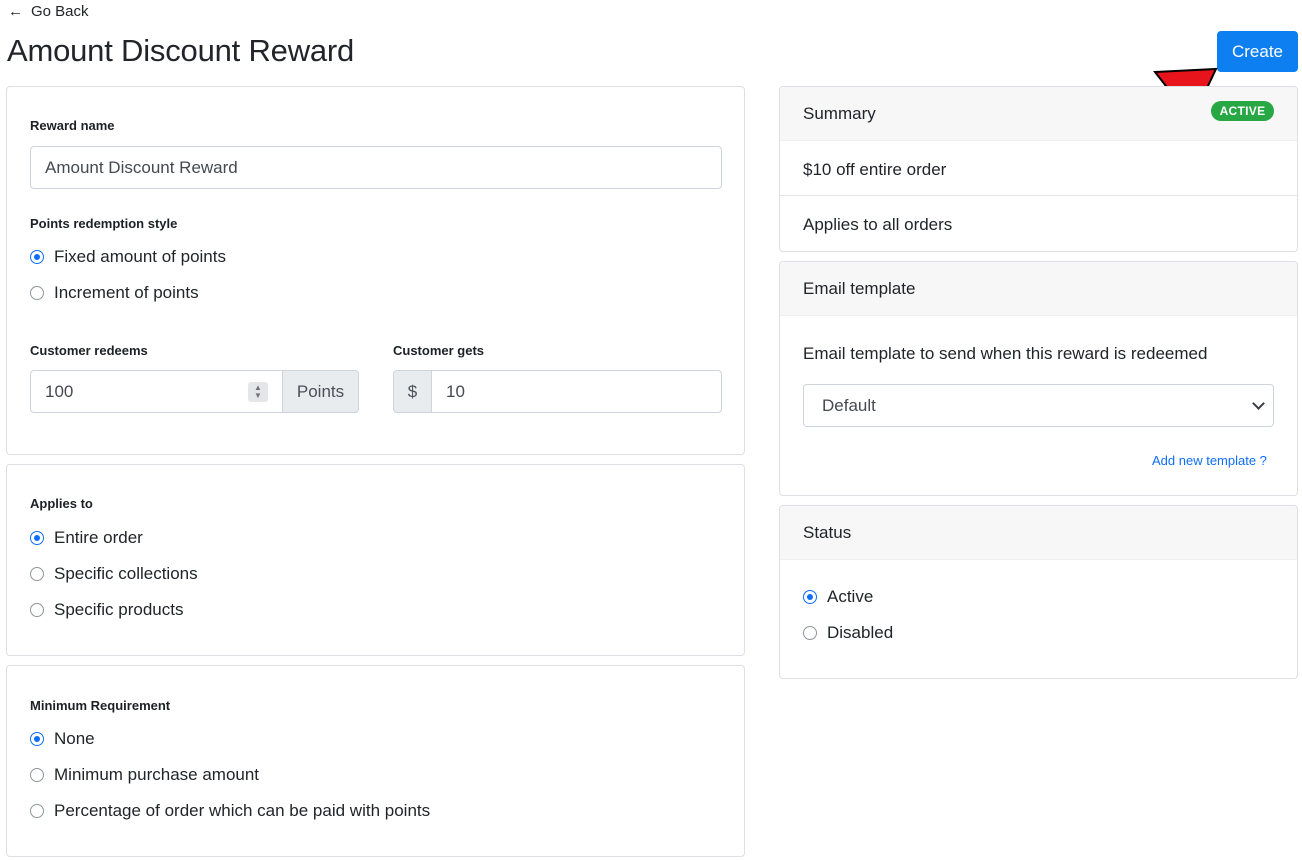 This screenshot has height=860, width=1302. I want to click on radio-label: Active, so click(850, 596).